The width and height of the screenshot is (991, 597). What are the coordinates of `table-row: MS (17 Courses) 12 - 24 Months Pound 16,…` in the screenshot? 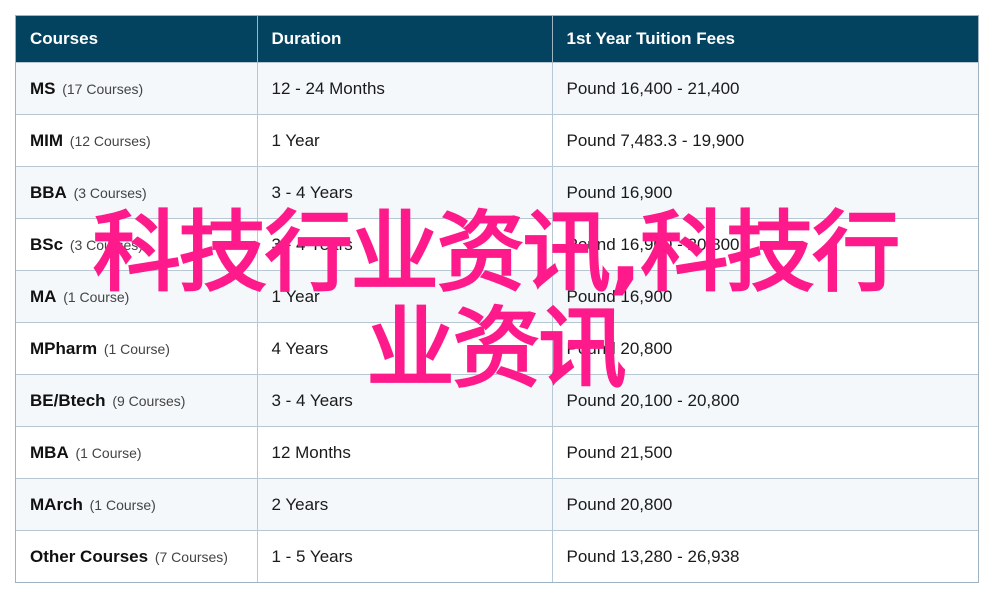 It's located at (497, 88).